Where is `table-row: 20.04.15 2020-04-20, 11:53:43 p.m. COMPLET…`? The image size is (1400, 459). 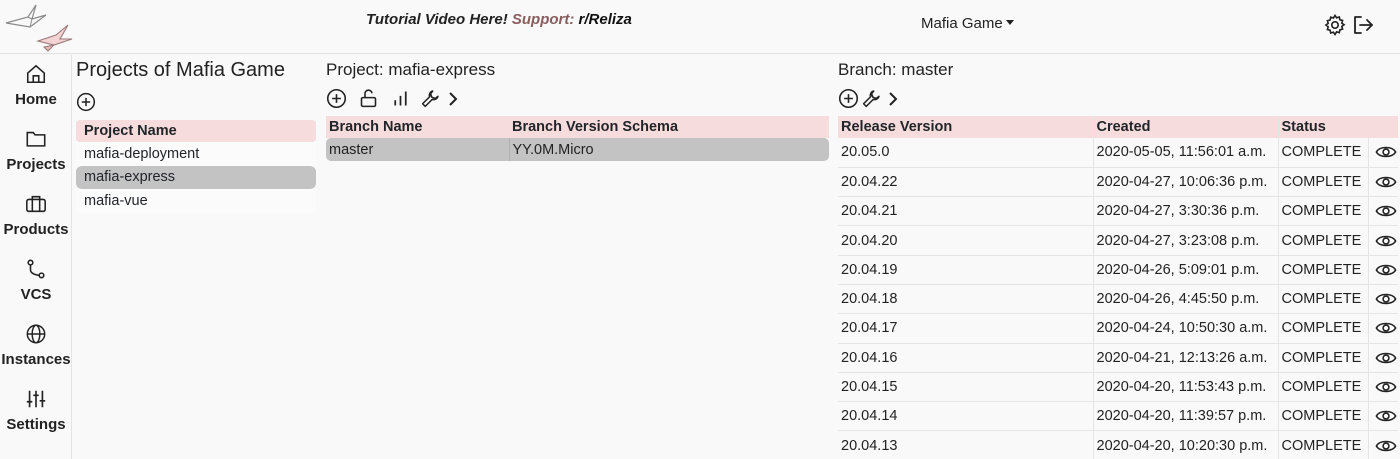
table-row: 20.04.15 2020-04-20, 11:53:43 p.m. COMPLET… is located at coordinates (1118, 387).